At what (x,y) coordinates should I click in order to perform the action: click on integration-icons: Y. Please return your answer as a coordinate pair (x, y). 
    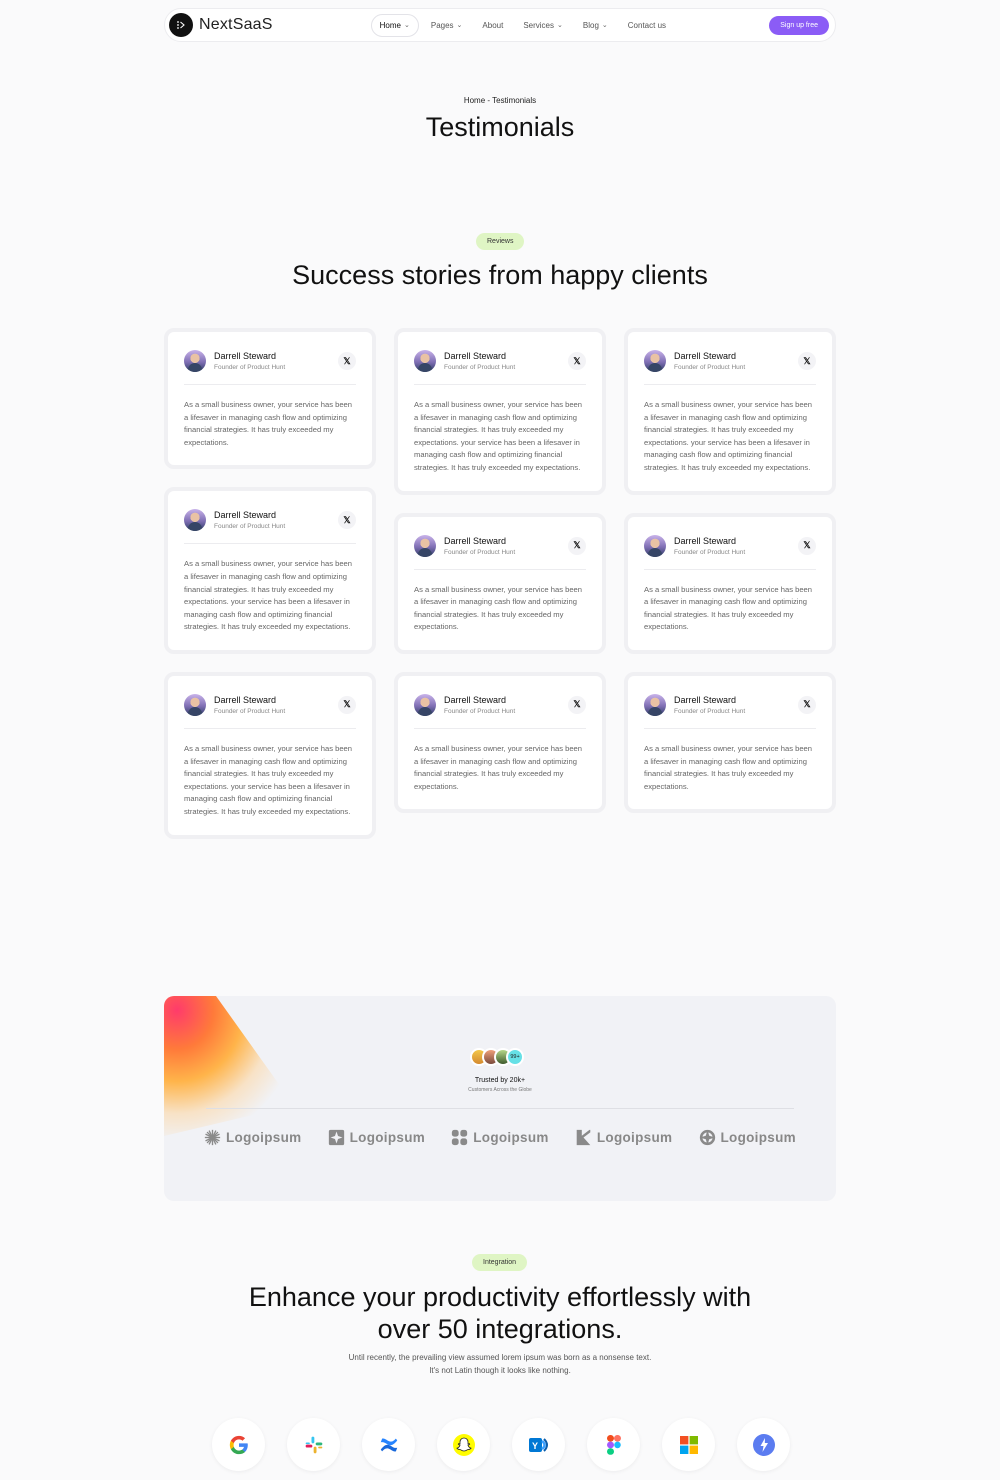
    Looking at the image, I should click on (501, 1444).